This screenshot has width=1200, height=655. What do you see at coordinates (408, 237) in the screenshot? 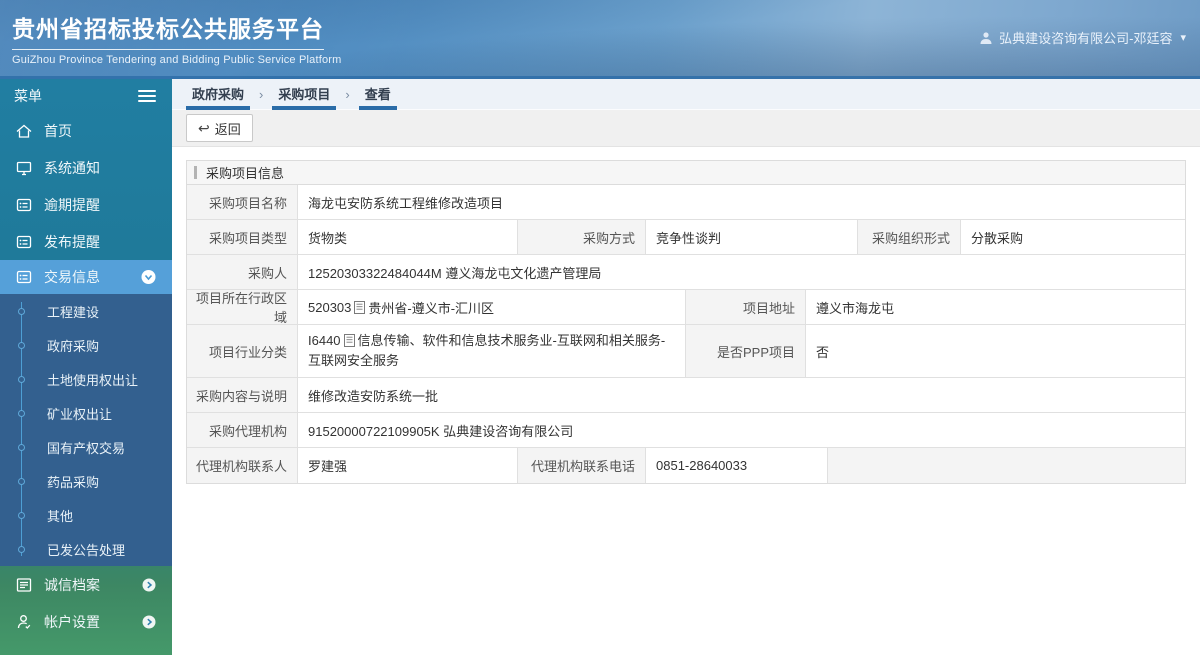
I see `field-value: 货物类` at bounding box center [408, 237].